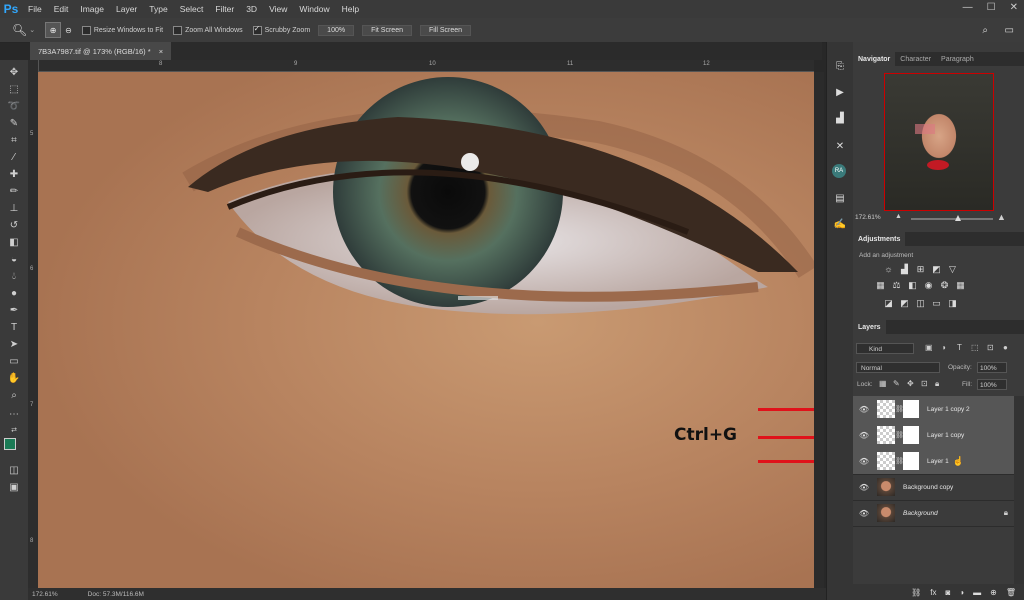  I want to click on add-mask-icon: ◙, so click(947, 592).